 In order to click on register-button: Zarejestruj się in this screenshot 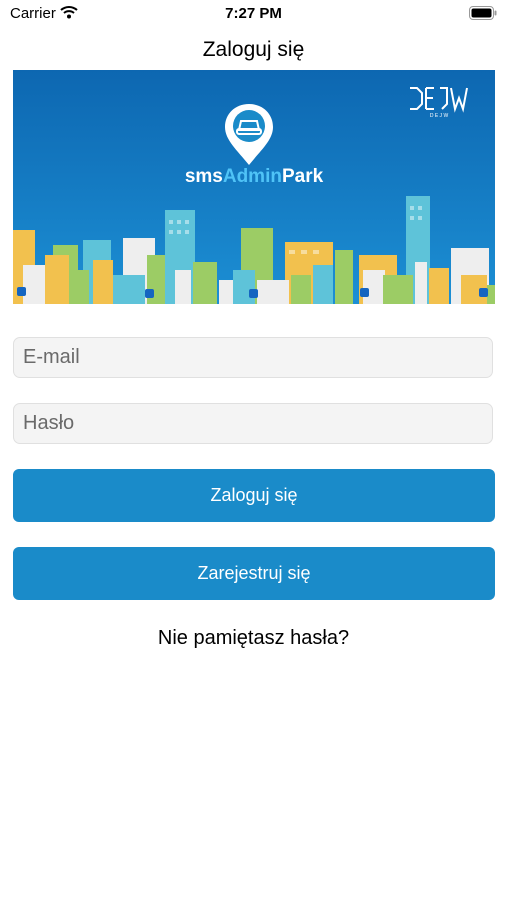, I will do `click(254, 573)`.